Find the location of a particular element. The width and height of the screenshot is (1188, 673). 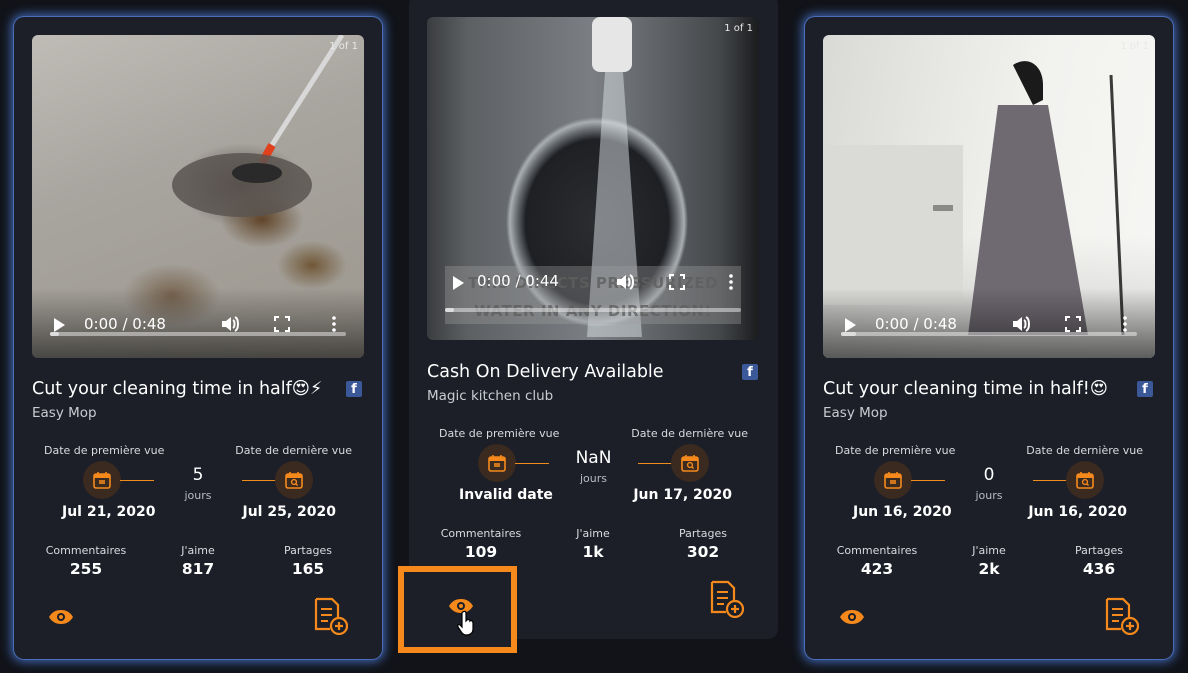

first-seen-date: Jun 16, 2020 is located at coordinates (902, 512).